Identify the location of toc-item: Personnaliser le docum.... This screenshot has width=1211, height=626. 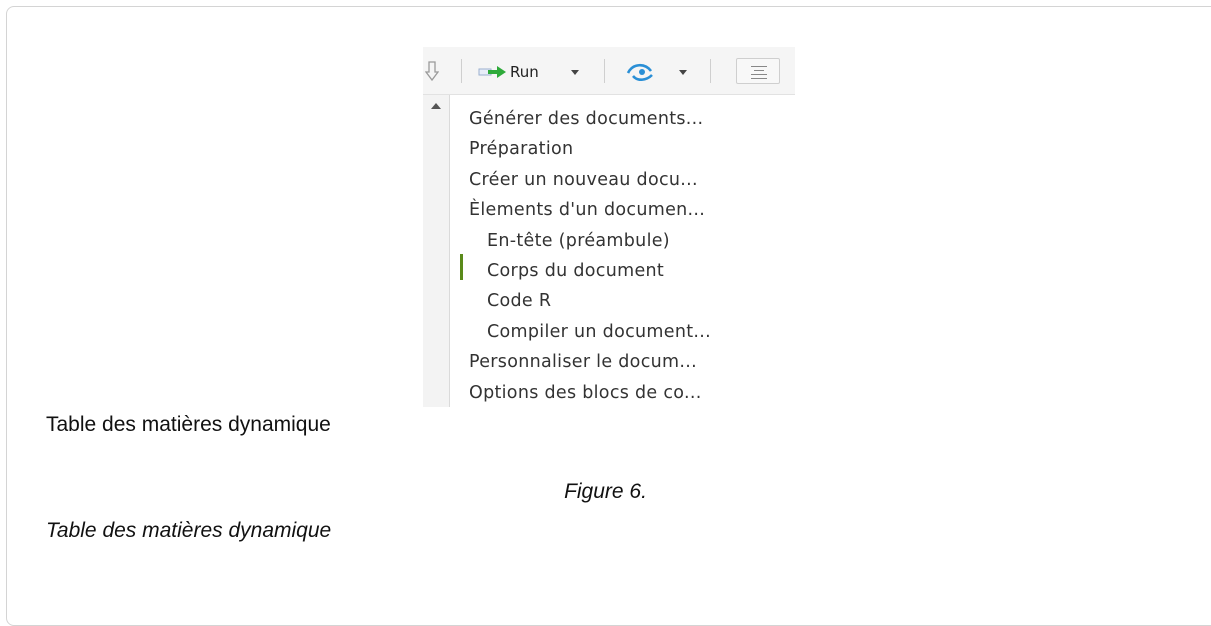
(590, 362).